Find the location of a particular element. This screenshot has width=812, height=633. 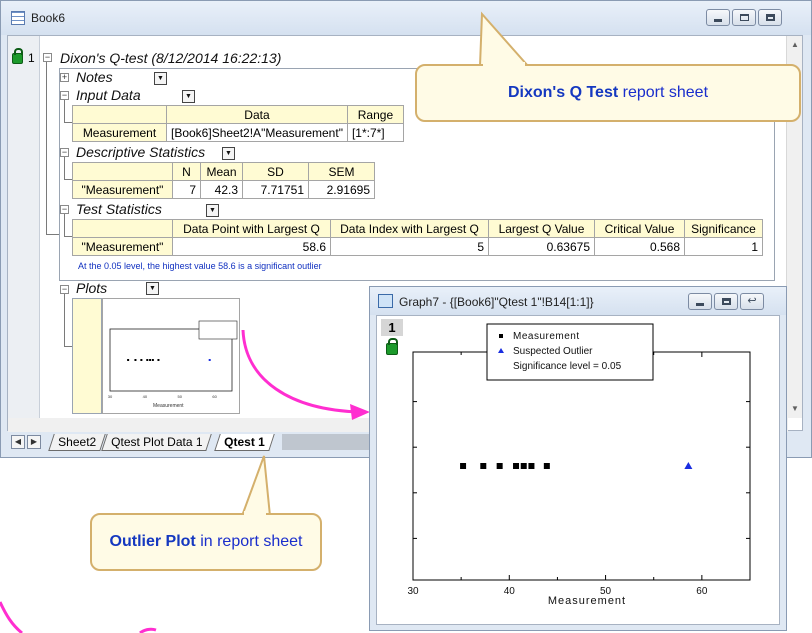

return-icon: ↩ is located at coordinates (752, 301).